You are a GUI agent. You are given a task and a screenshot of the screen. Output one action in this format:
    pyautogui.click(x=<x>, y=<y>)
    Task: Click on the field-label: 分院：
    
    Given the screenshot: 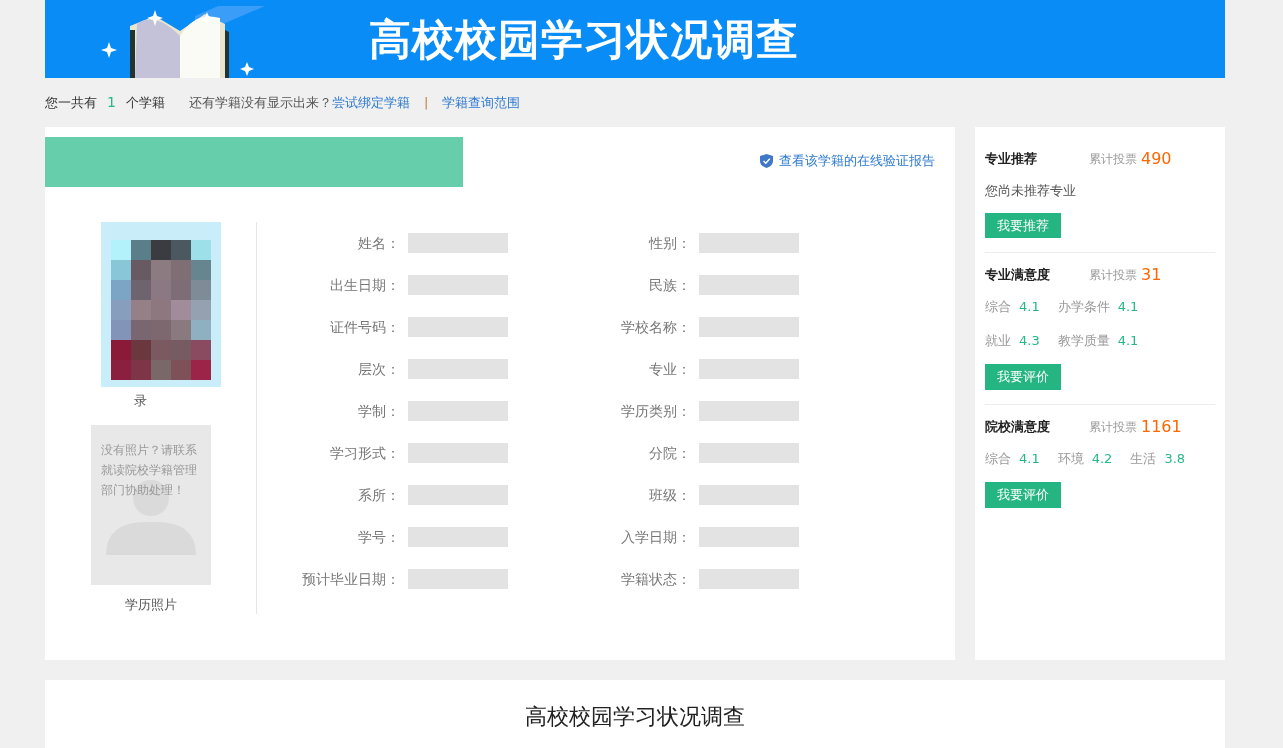 What is the action you would take?
    pyautogui.click(x=669, y=453)
    